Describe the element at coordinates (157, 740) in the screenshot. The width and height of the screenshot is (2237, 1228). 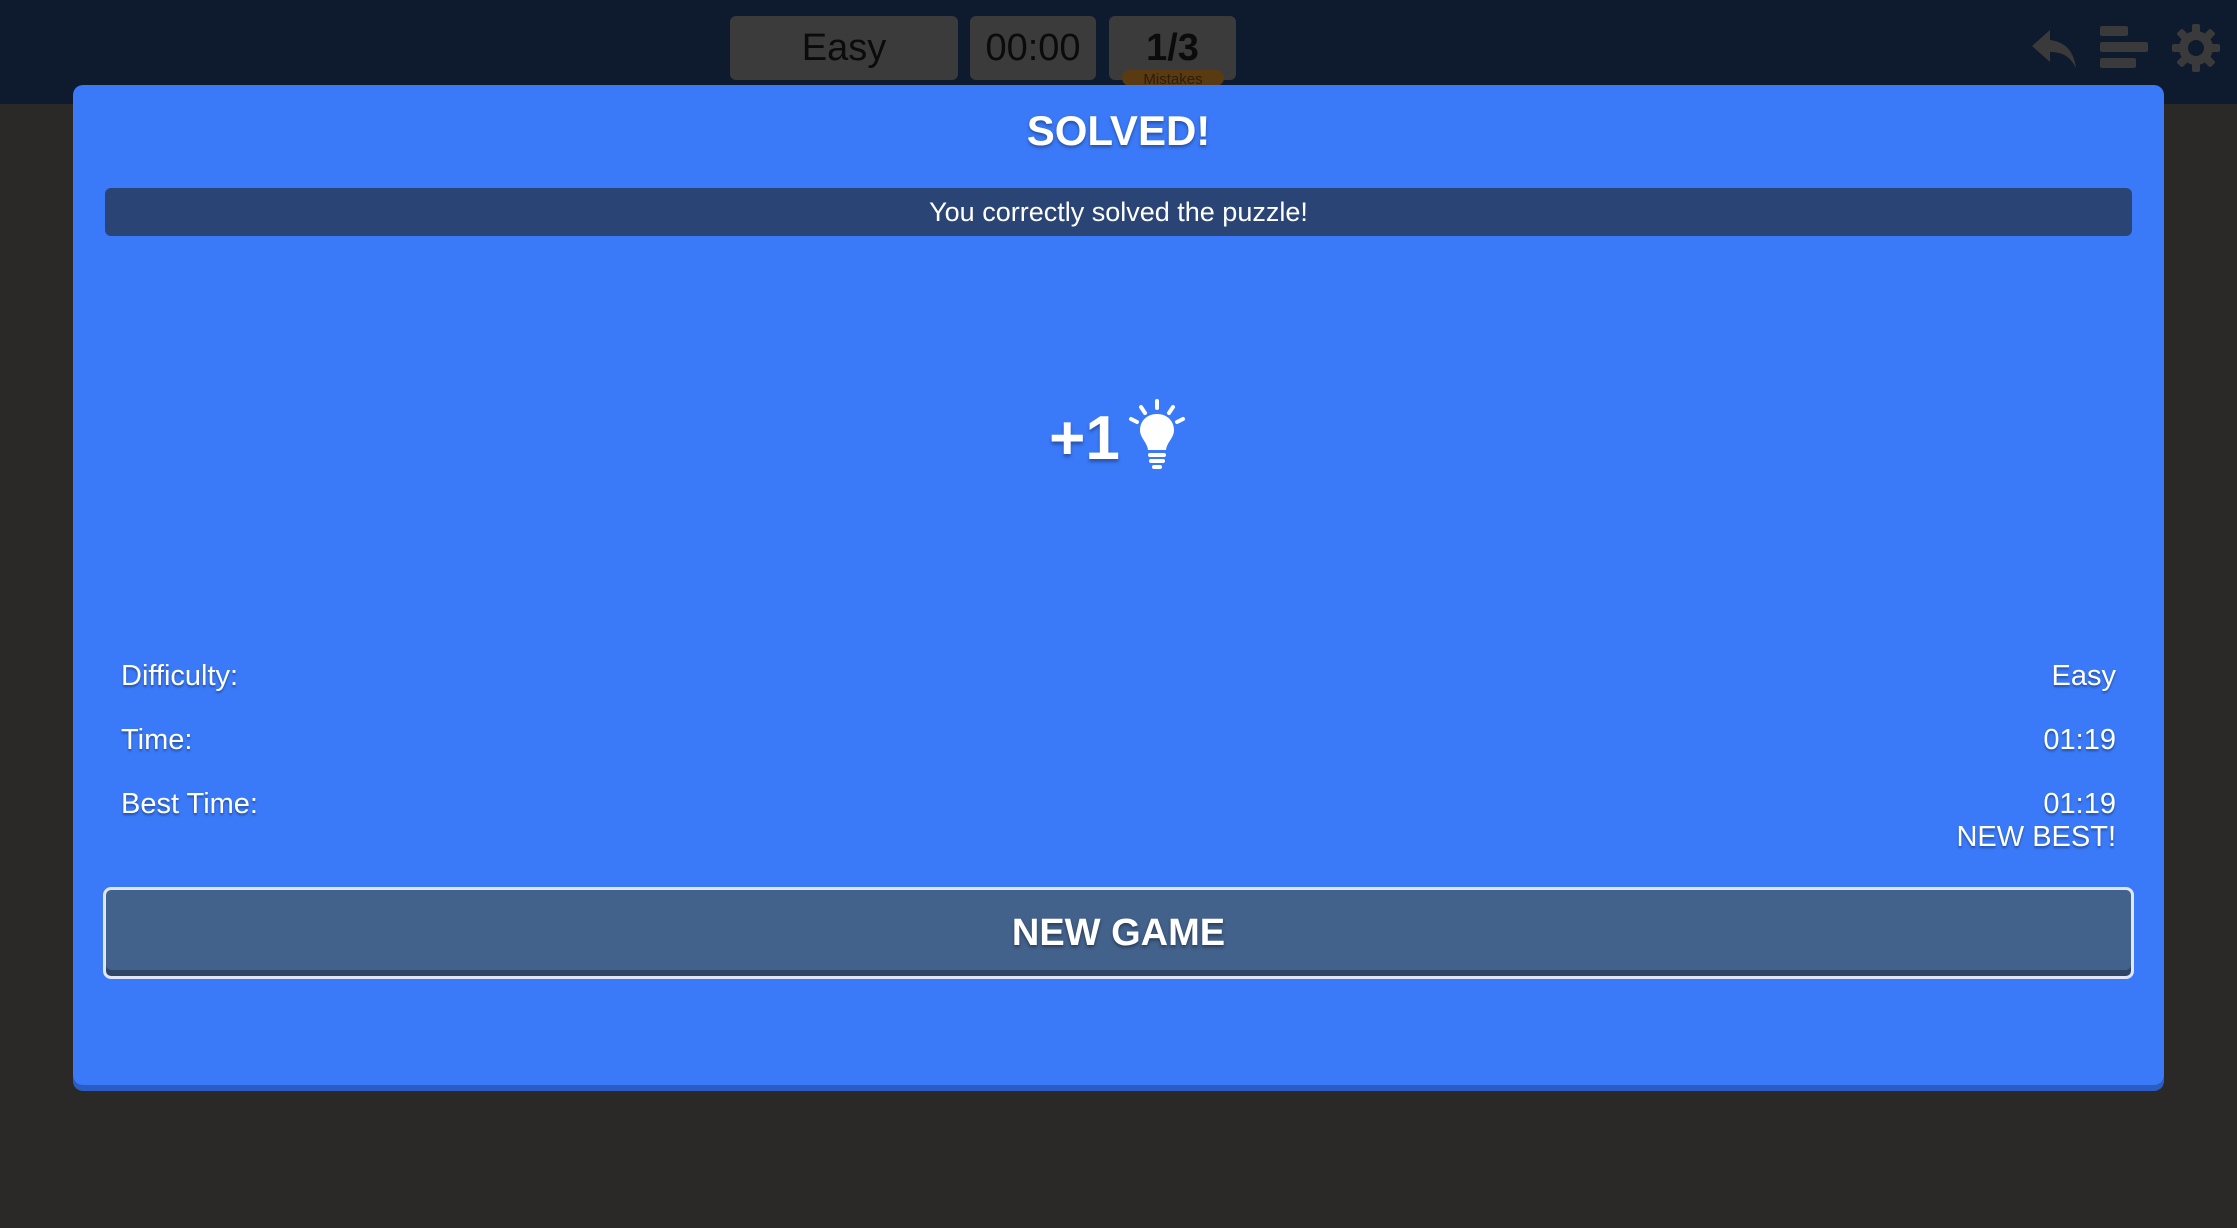
I see `time-label: Time:` at that location.